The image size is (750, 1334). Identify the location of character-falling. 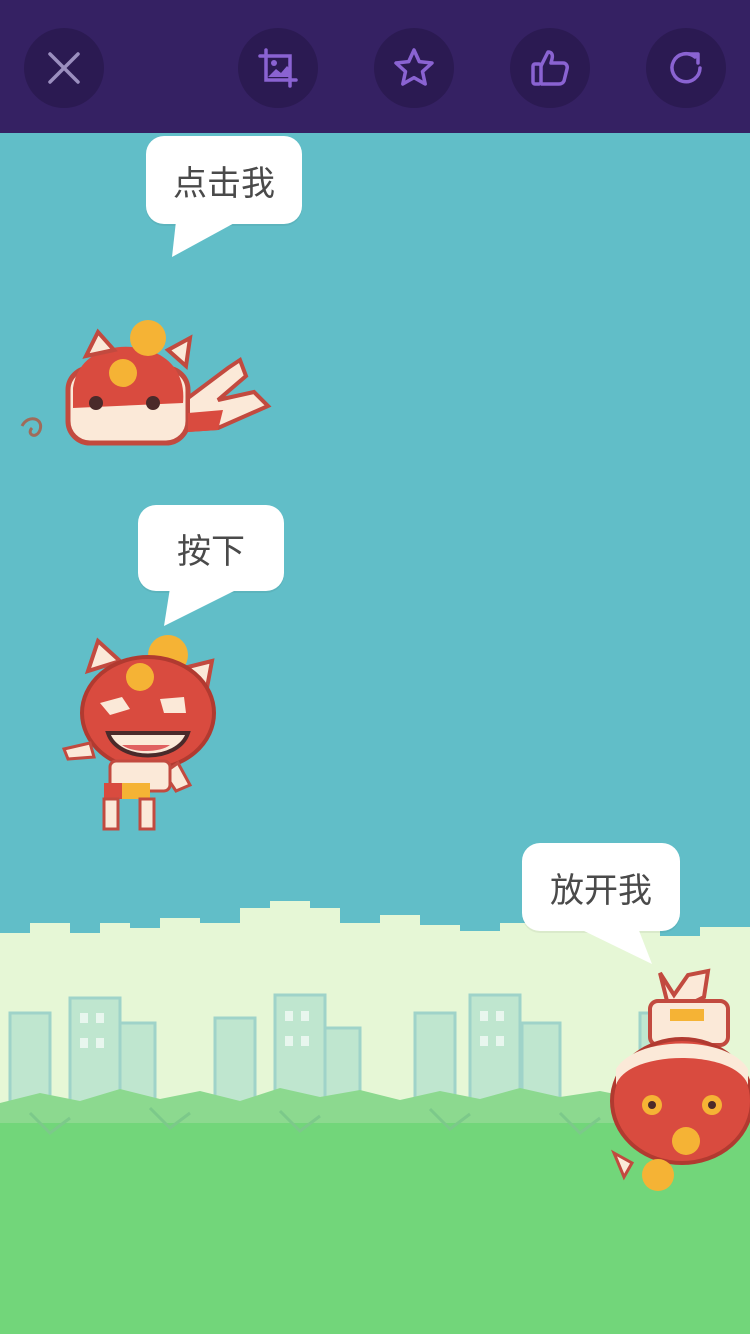
(679, 1080).